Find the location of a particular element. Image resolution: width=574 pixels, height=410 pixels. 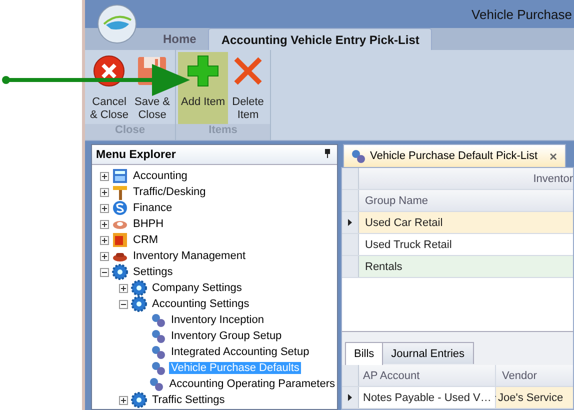

pin-icon is located at coordinates (327, 153).